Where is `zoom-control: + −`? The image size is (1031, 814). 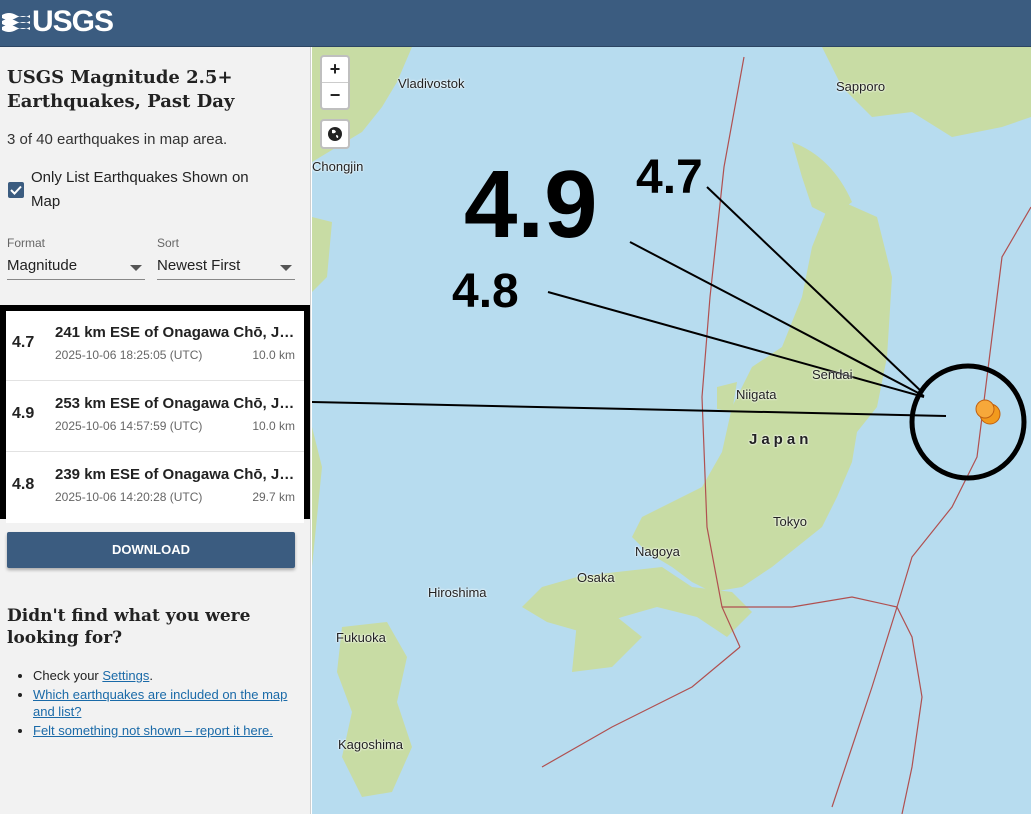
zoom-control: + − is located at coordinates (335, 82).